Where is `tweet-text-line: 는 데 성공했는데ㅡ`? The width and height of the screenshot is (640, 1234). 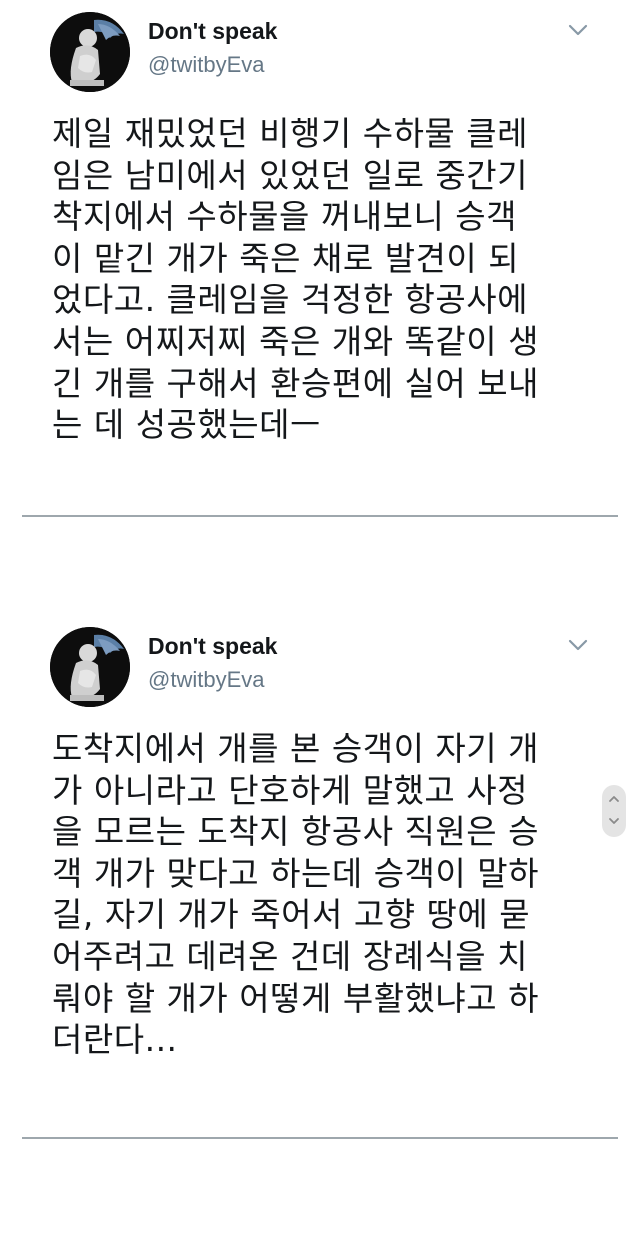
tweet-text-line: 는 데 성공했는데ㅡ is located at coordinates (186, 425).